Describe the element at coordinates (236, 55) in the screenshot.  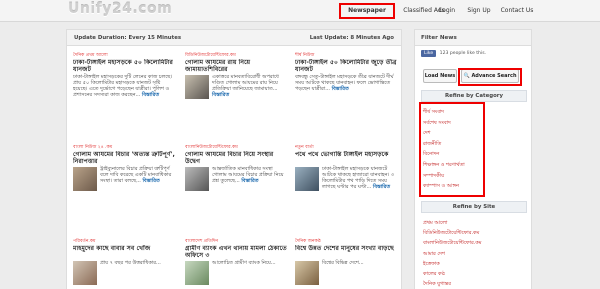
I see `news-source: বিডিনিউজটোয়েন্টিফোর.কম` at that location.